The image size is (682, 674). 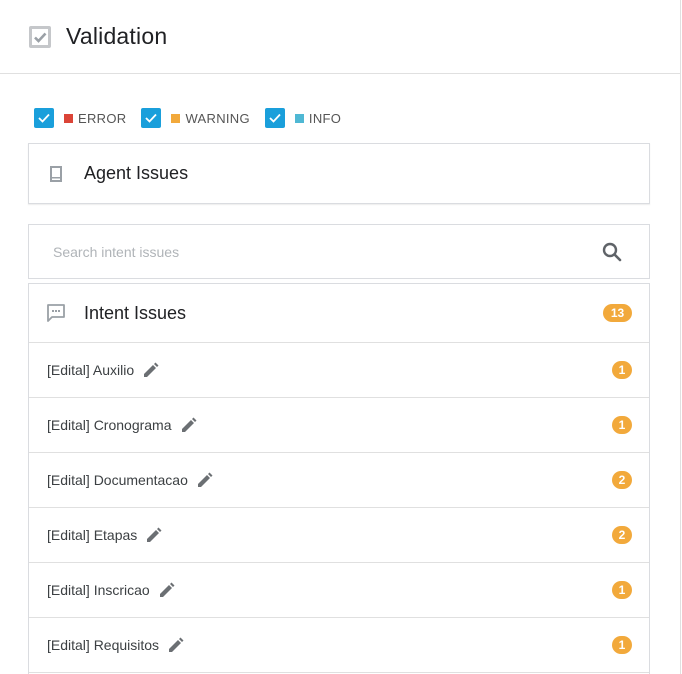 What do you see at coordinates (117, 480) in the screenshot?
I see `intent-name: [Edital] Documentacao` at bounding box center [117, 480].